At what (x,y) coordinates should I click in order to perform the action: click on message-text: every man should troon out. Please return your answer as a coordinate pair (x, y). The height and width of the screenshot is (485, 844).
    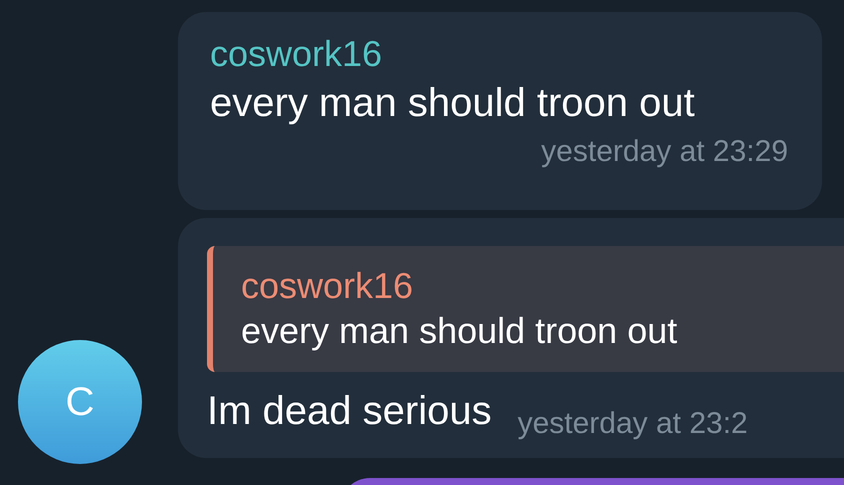
    Looking at the image, I should click on (452, 103).